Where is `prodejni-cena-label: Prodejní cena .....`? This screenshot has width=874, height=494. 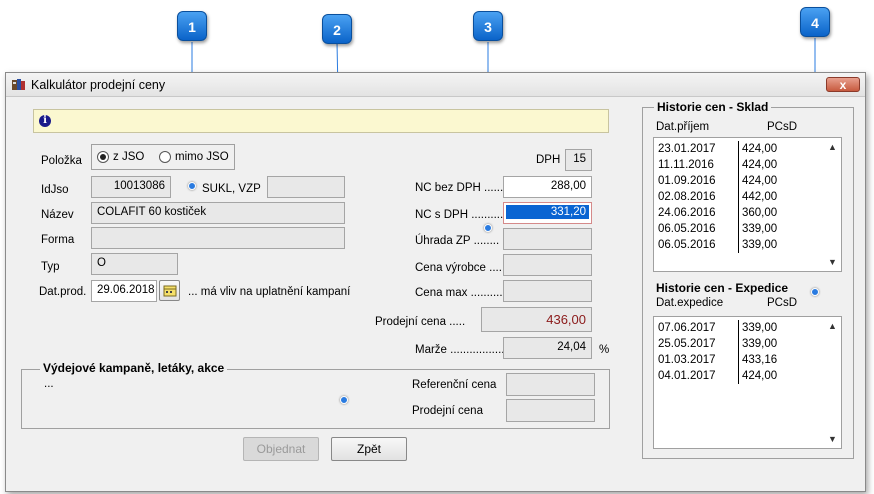 prodejni-cena-label: Prodejní cena ..... is located at coordinates (420, 322).